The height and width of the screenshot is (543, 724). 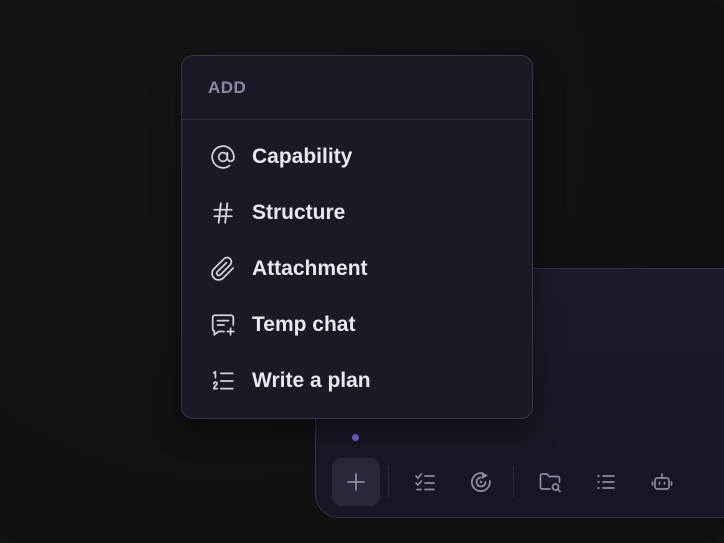 I want to click on menu-item-temp-chat: Temp chat, so click(x=357, y=325).